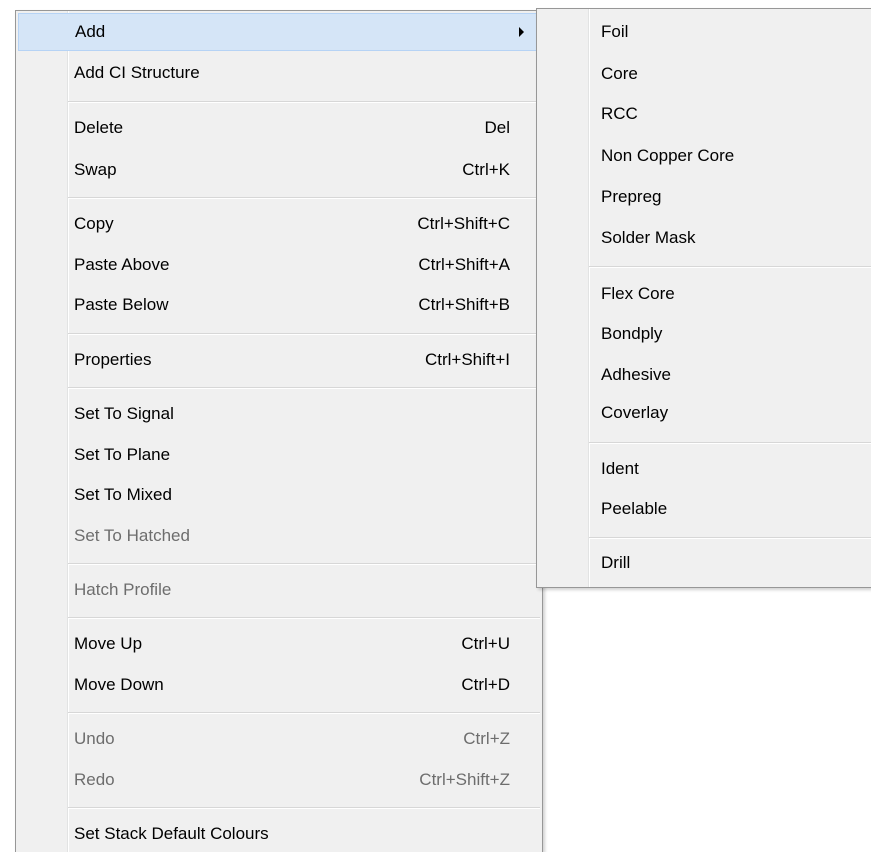  Describe the element at coordinates (619, 73) in the screenshot. I see `submenu-item-label: Core` at that location.